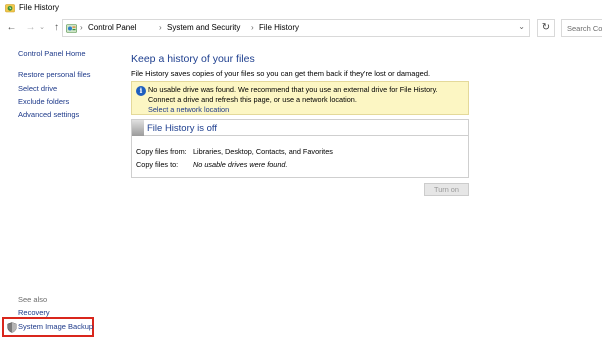 The width and height of the screenshot is (602, 342). Describe the element at coordinates (10, 8) in the screenshot. I see `file-history-icon` at that location.